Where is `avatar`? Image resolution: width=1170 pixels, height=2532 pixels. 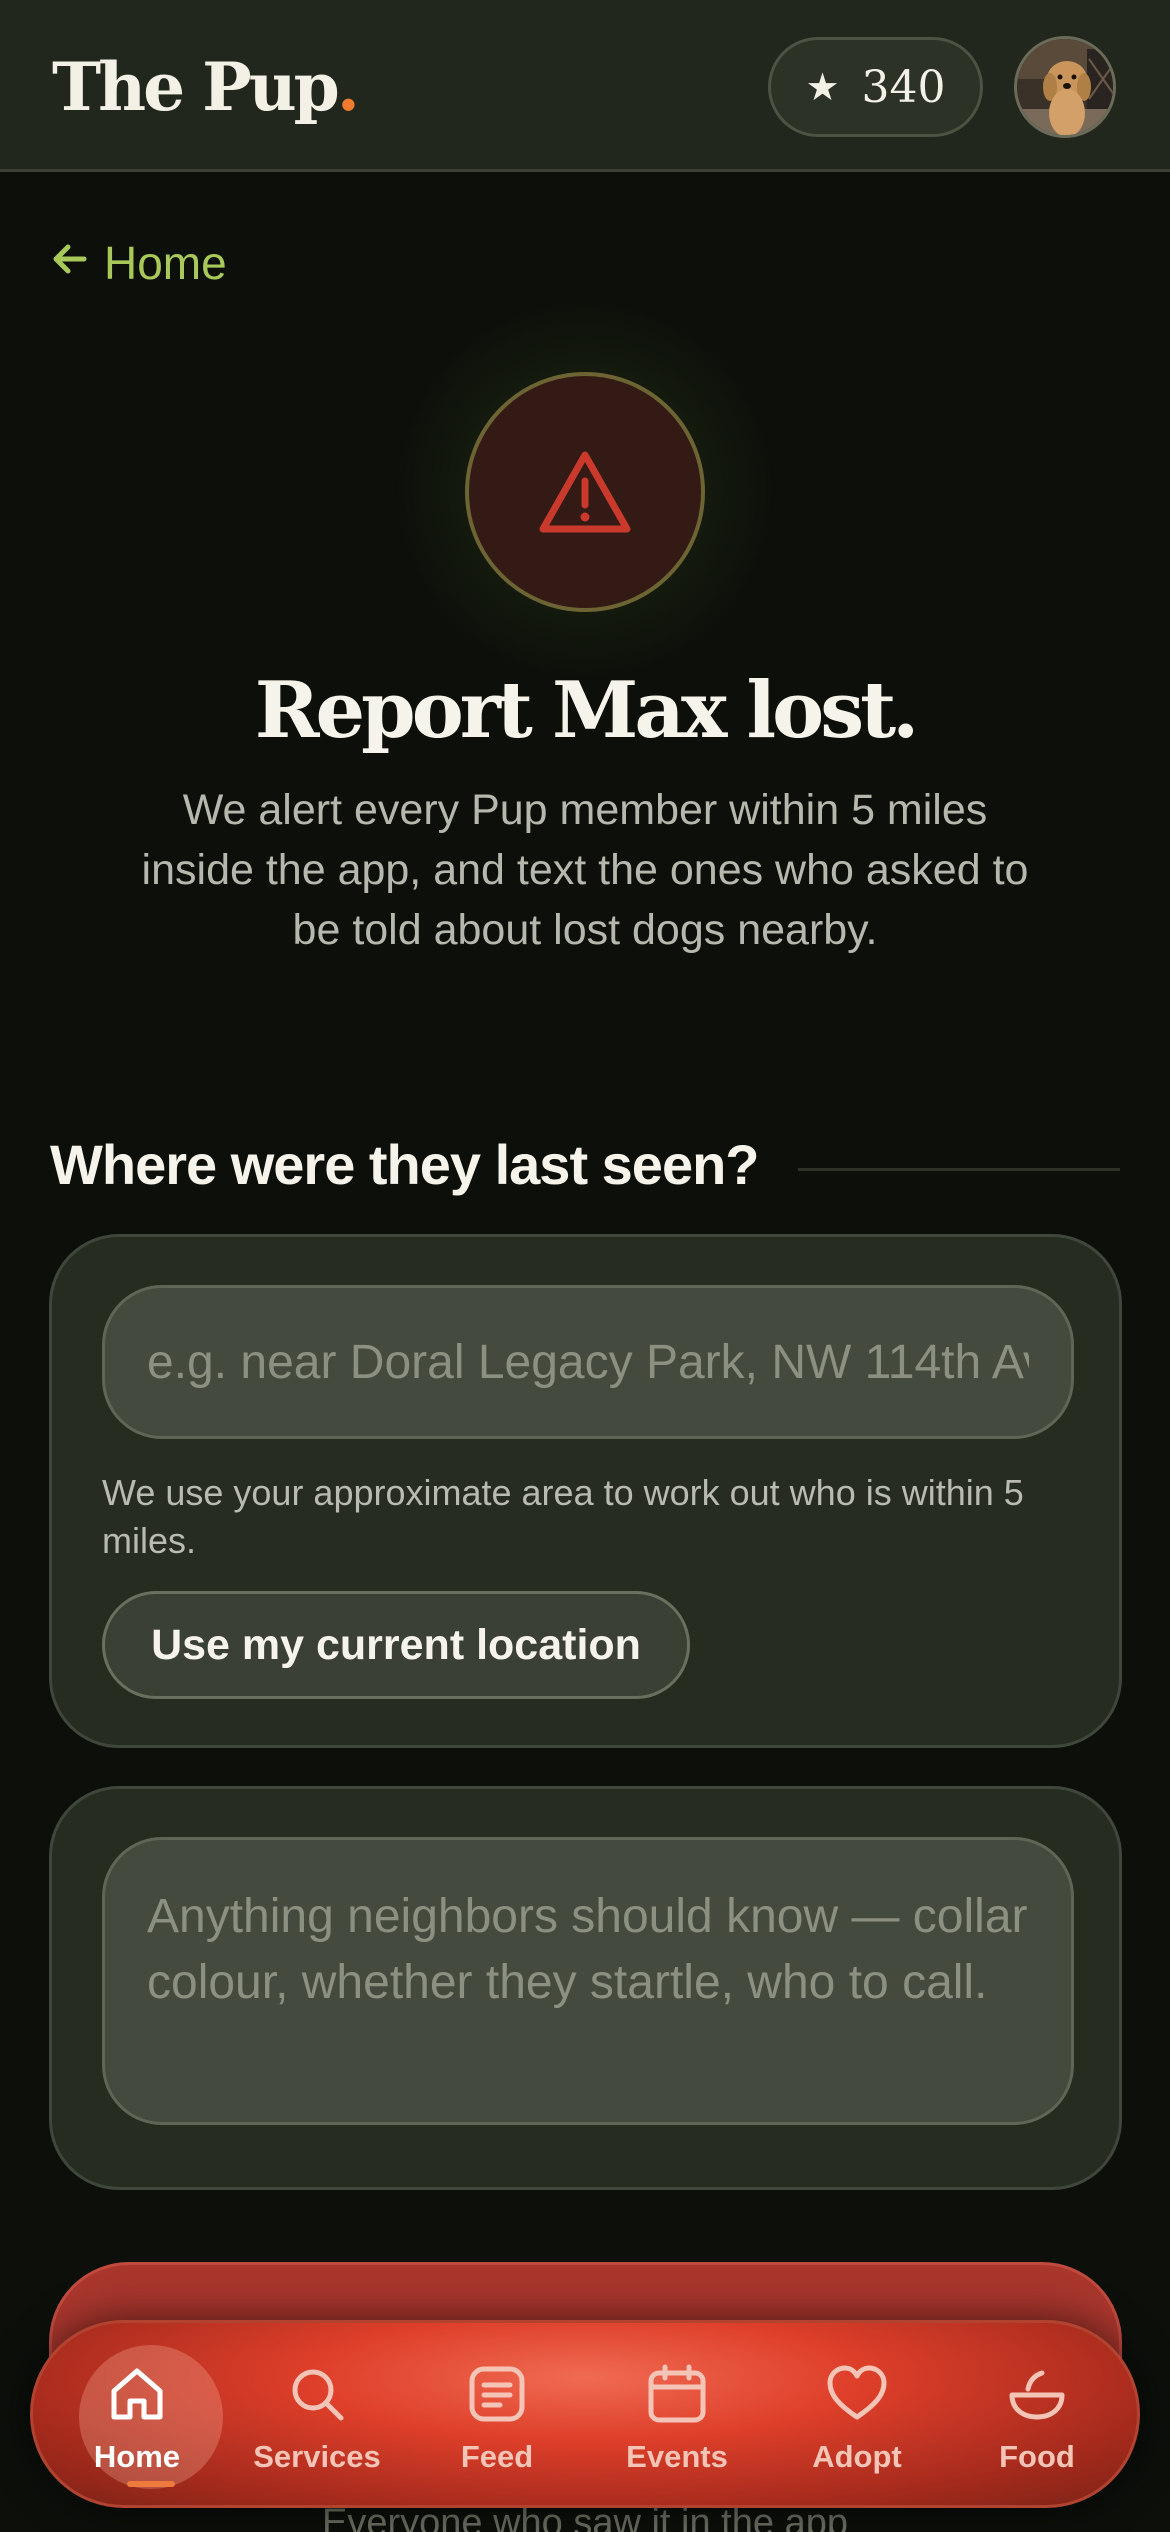
avatar is located at coordinates (1065, 87).